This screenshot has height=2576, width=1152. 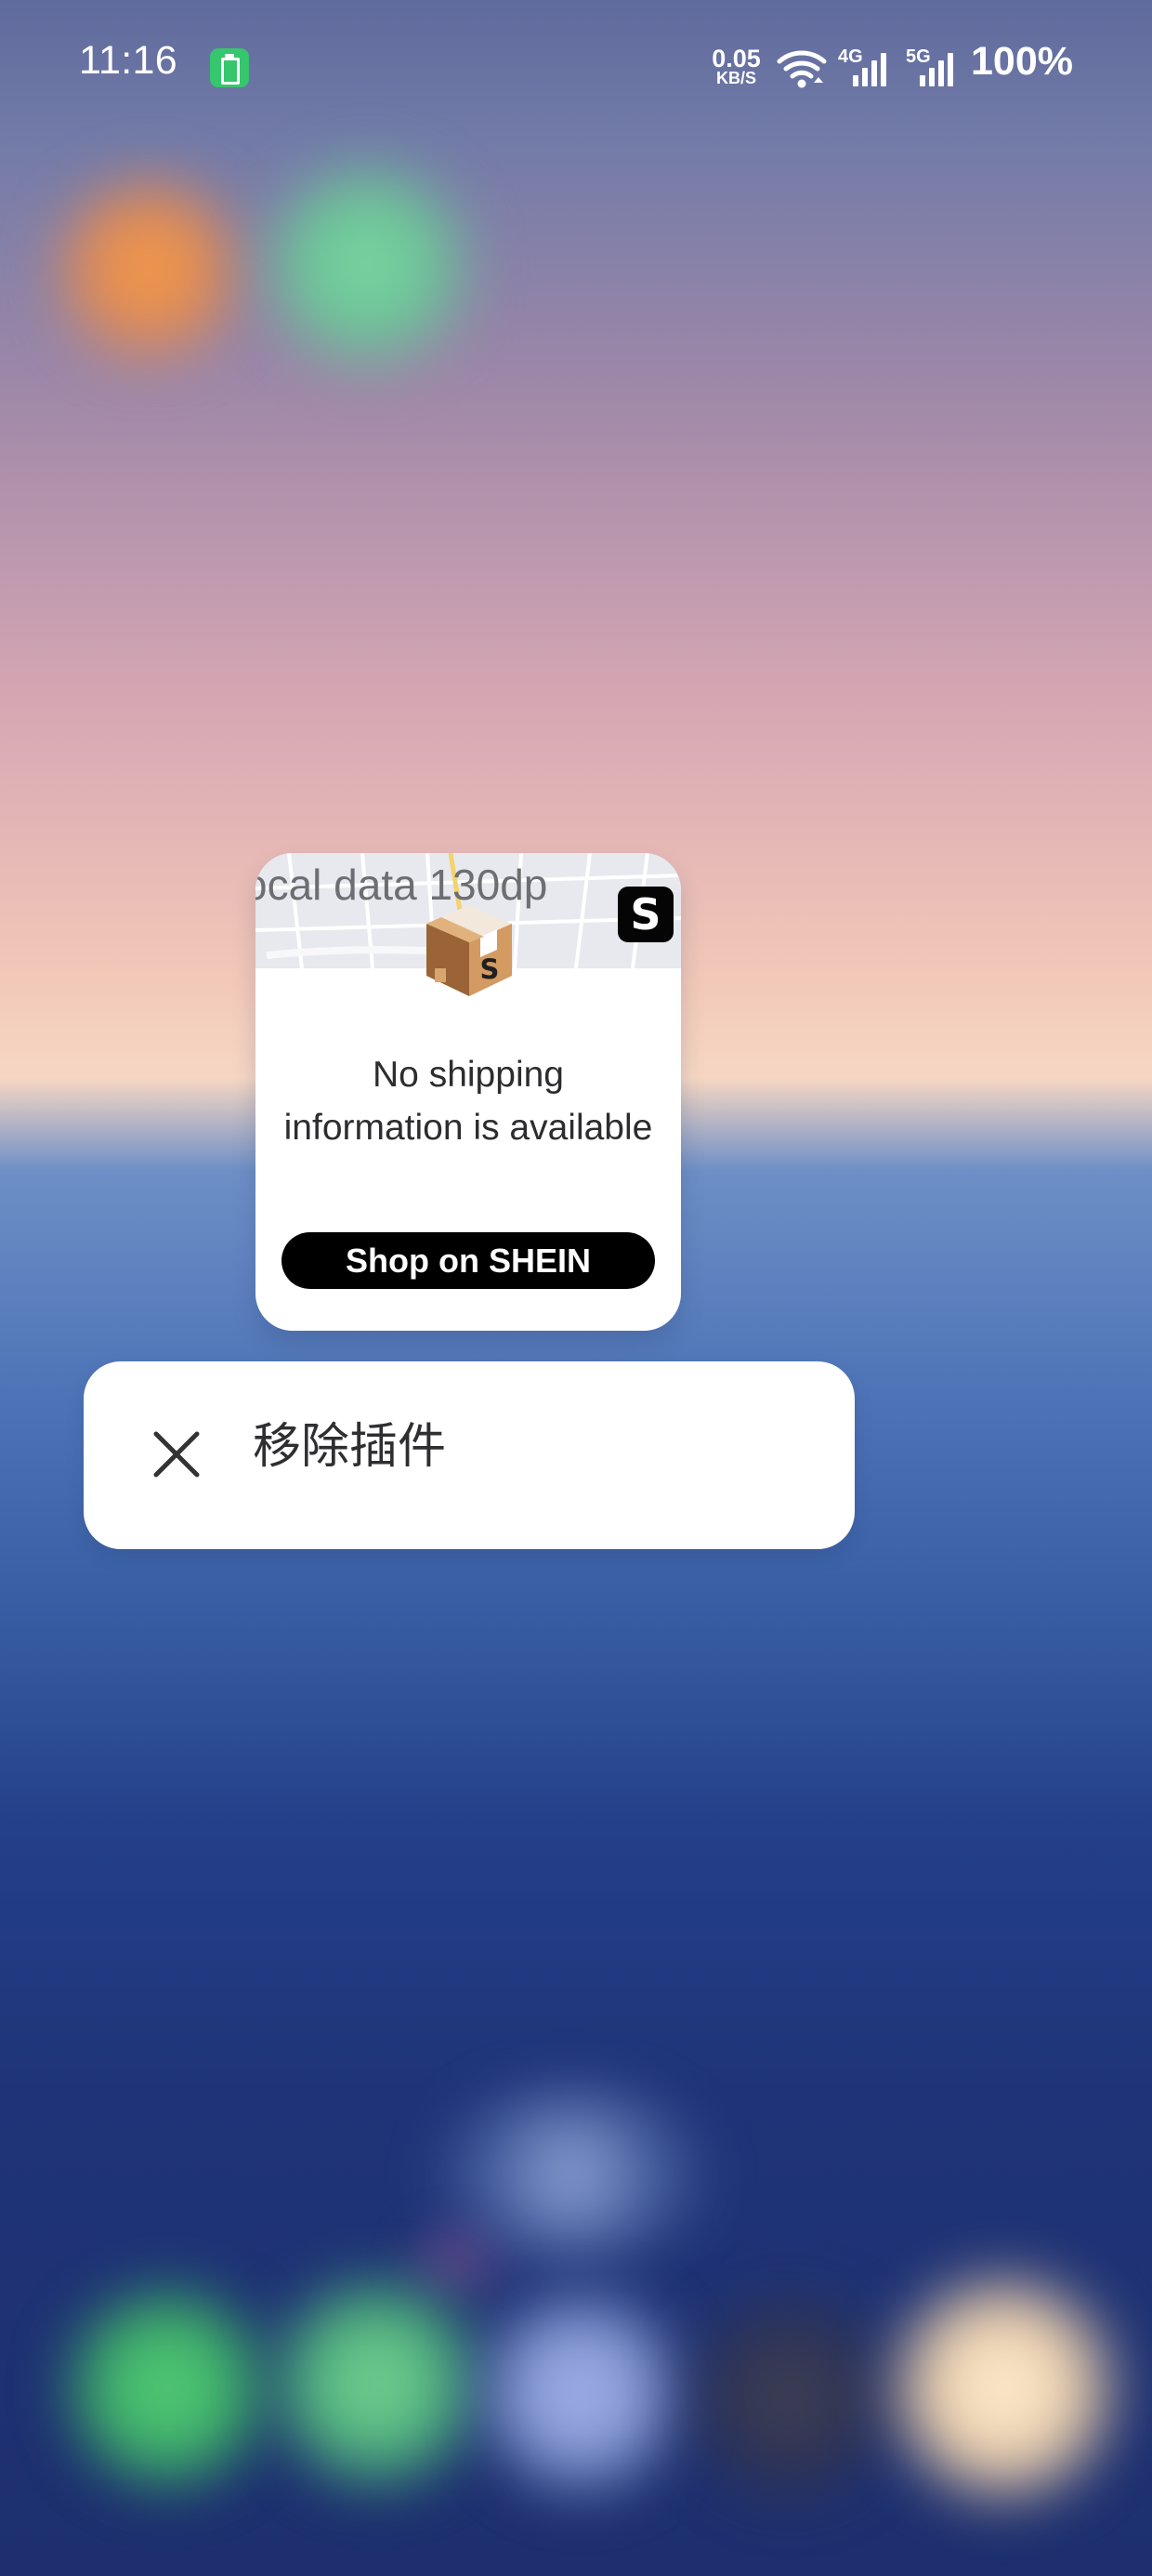 I want to click on shop-on-shein-button: Shop on SHEIN, so click(x=468, y=1260).